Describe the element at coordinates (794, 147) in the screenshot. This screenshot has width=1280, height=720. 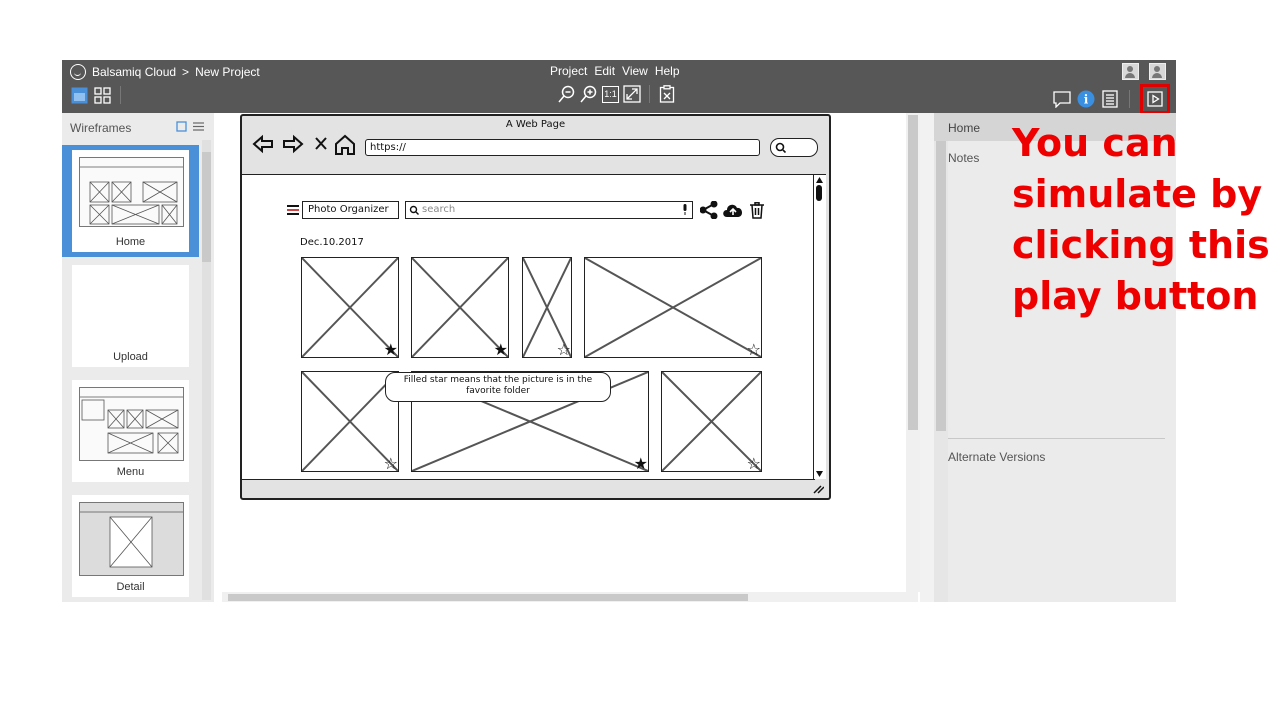
I see `browser-search-field` at that location.